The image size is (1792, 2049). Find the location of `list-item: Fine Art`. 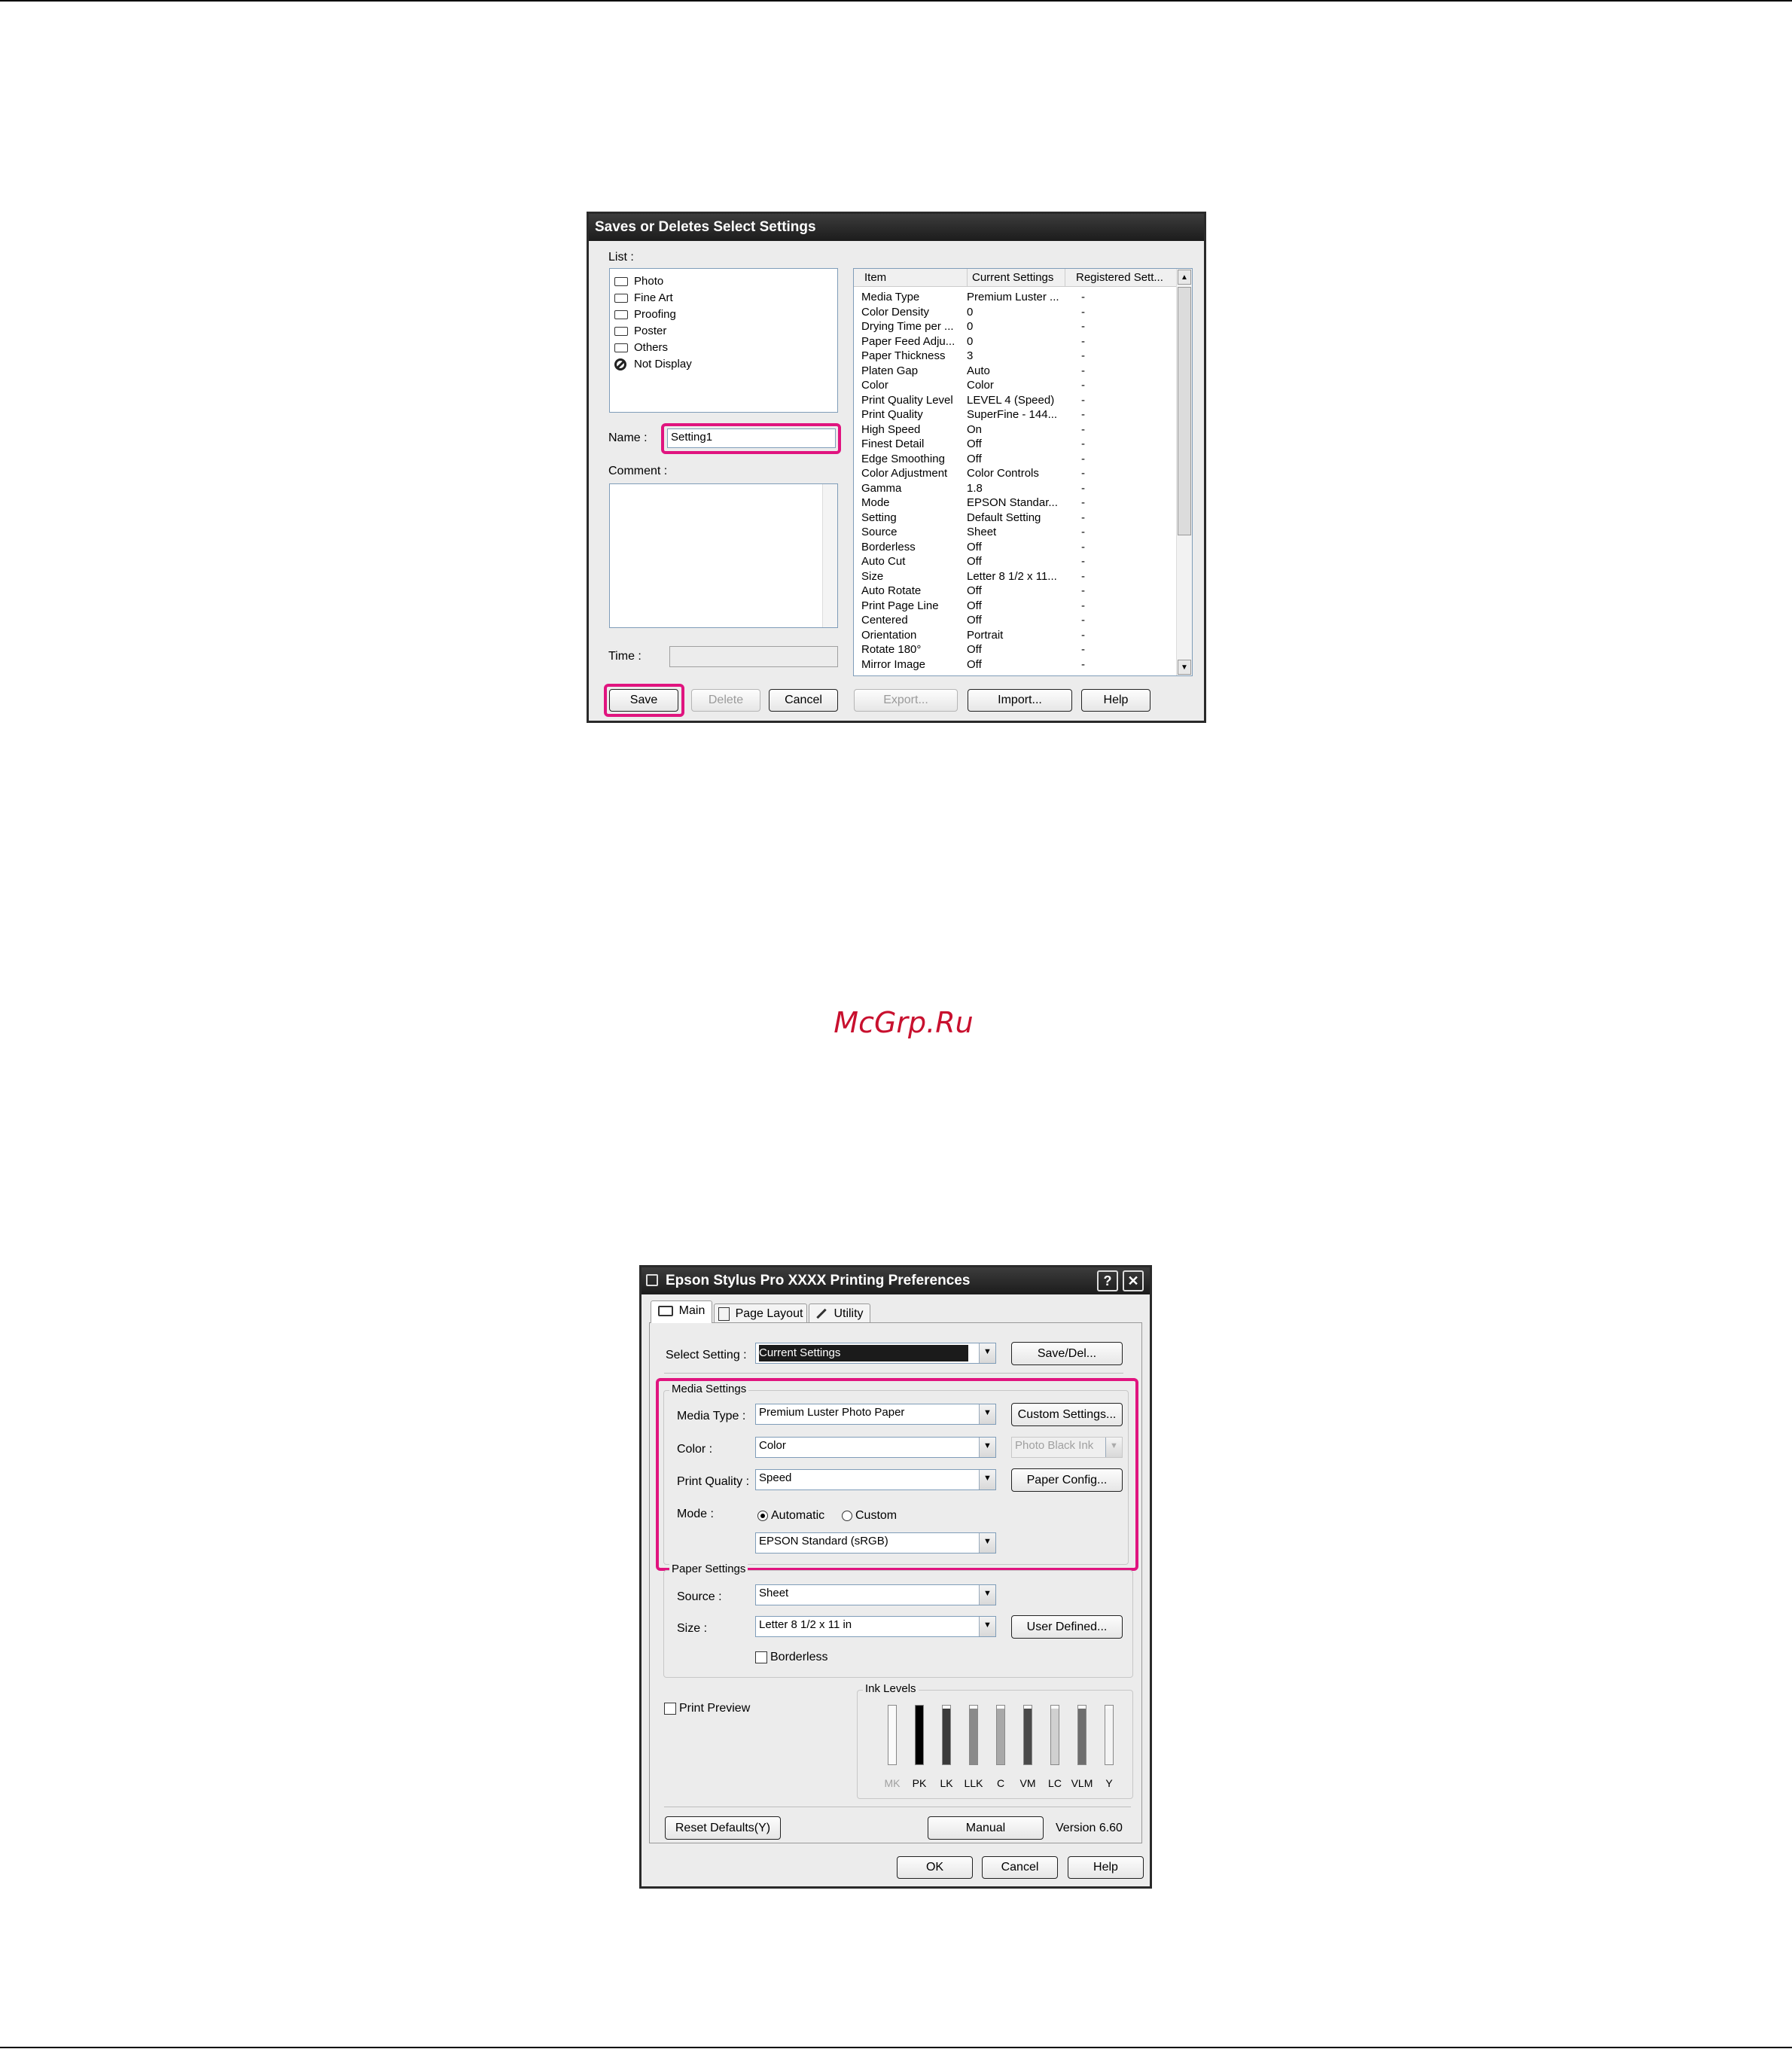

list-item: Fine Art is located at coordinates (643, 298).